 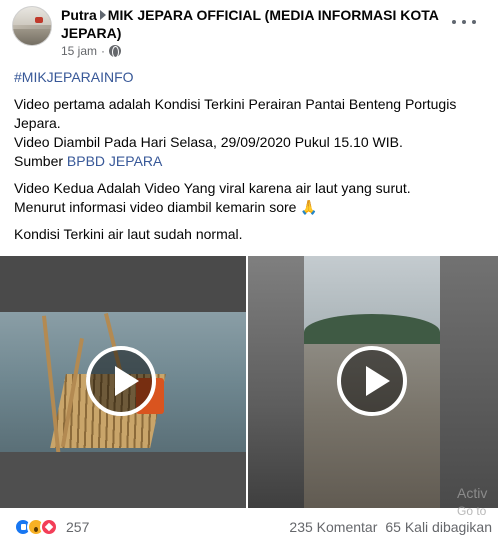 What do you see at coordinates (32, 26) in the screenshot?
I see `author-avatar` at bounding box center [32, 26].